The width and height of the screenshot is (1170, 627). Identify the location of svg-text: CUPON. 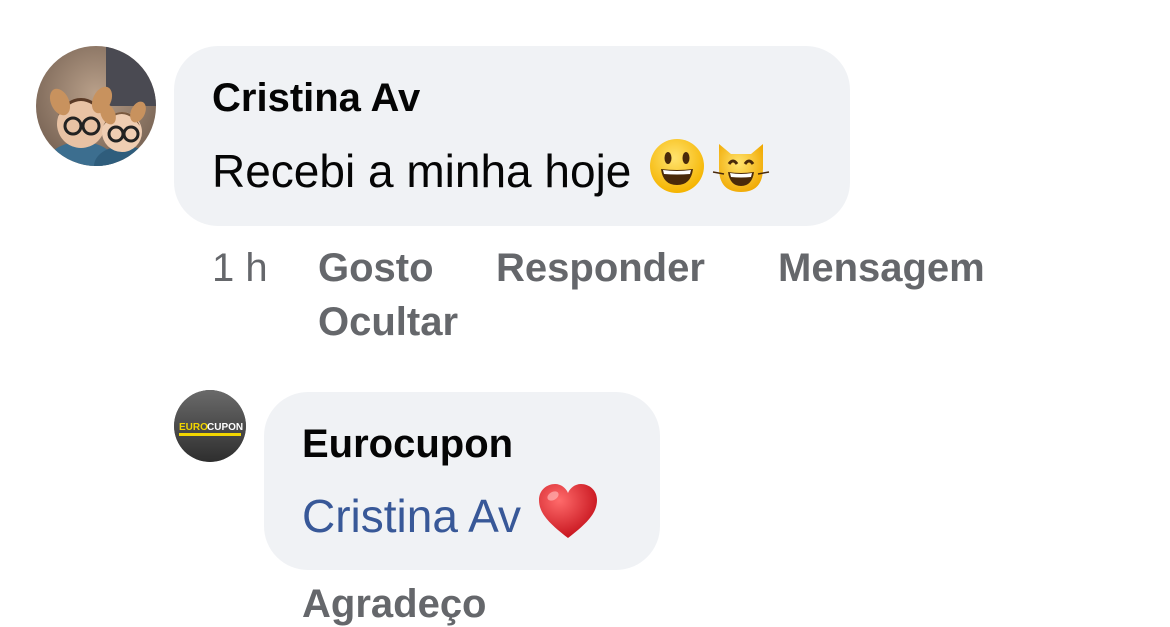
(225, 427).